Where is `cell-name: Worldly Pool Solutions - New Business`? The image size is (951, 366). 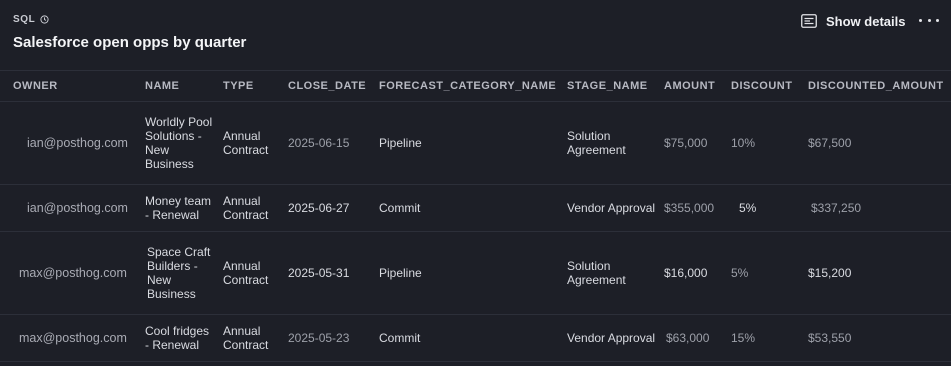
cell-name: Worldly Pool Solutions - New Business is located at coordinates (179, 143).